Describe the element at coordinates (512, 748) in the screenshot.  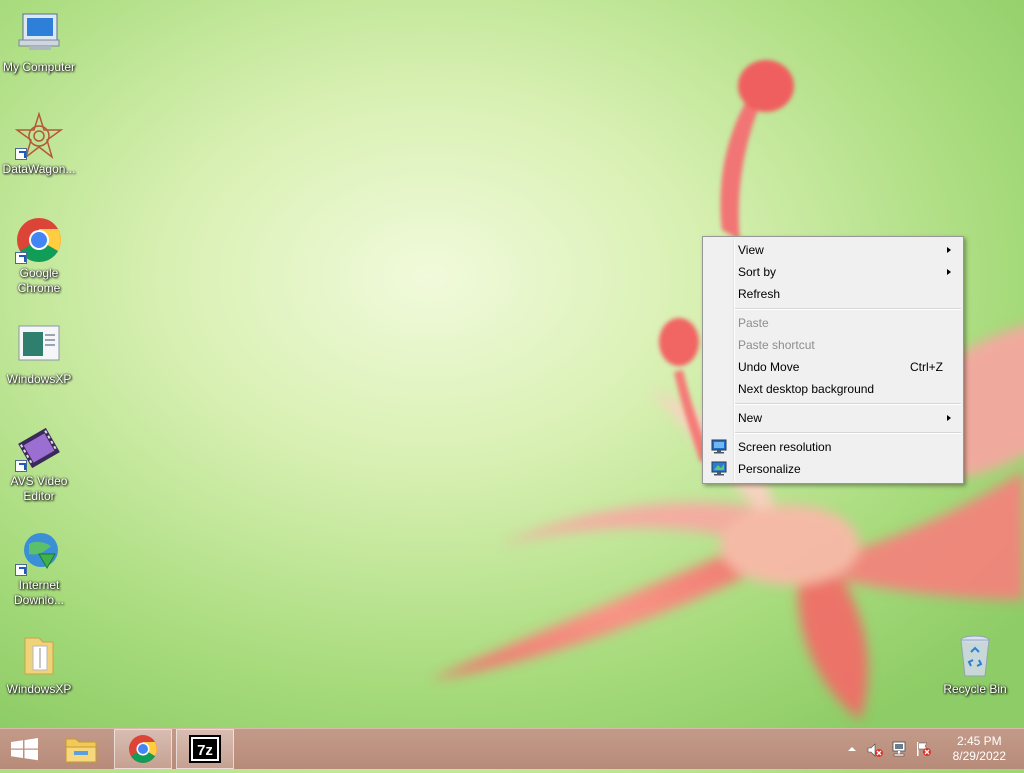
I see `taskbar: 7z 2:45 PM 8/29/2022` at that location.